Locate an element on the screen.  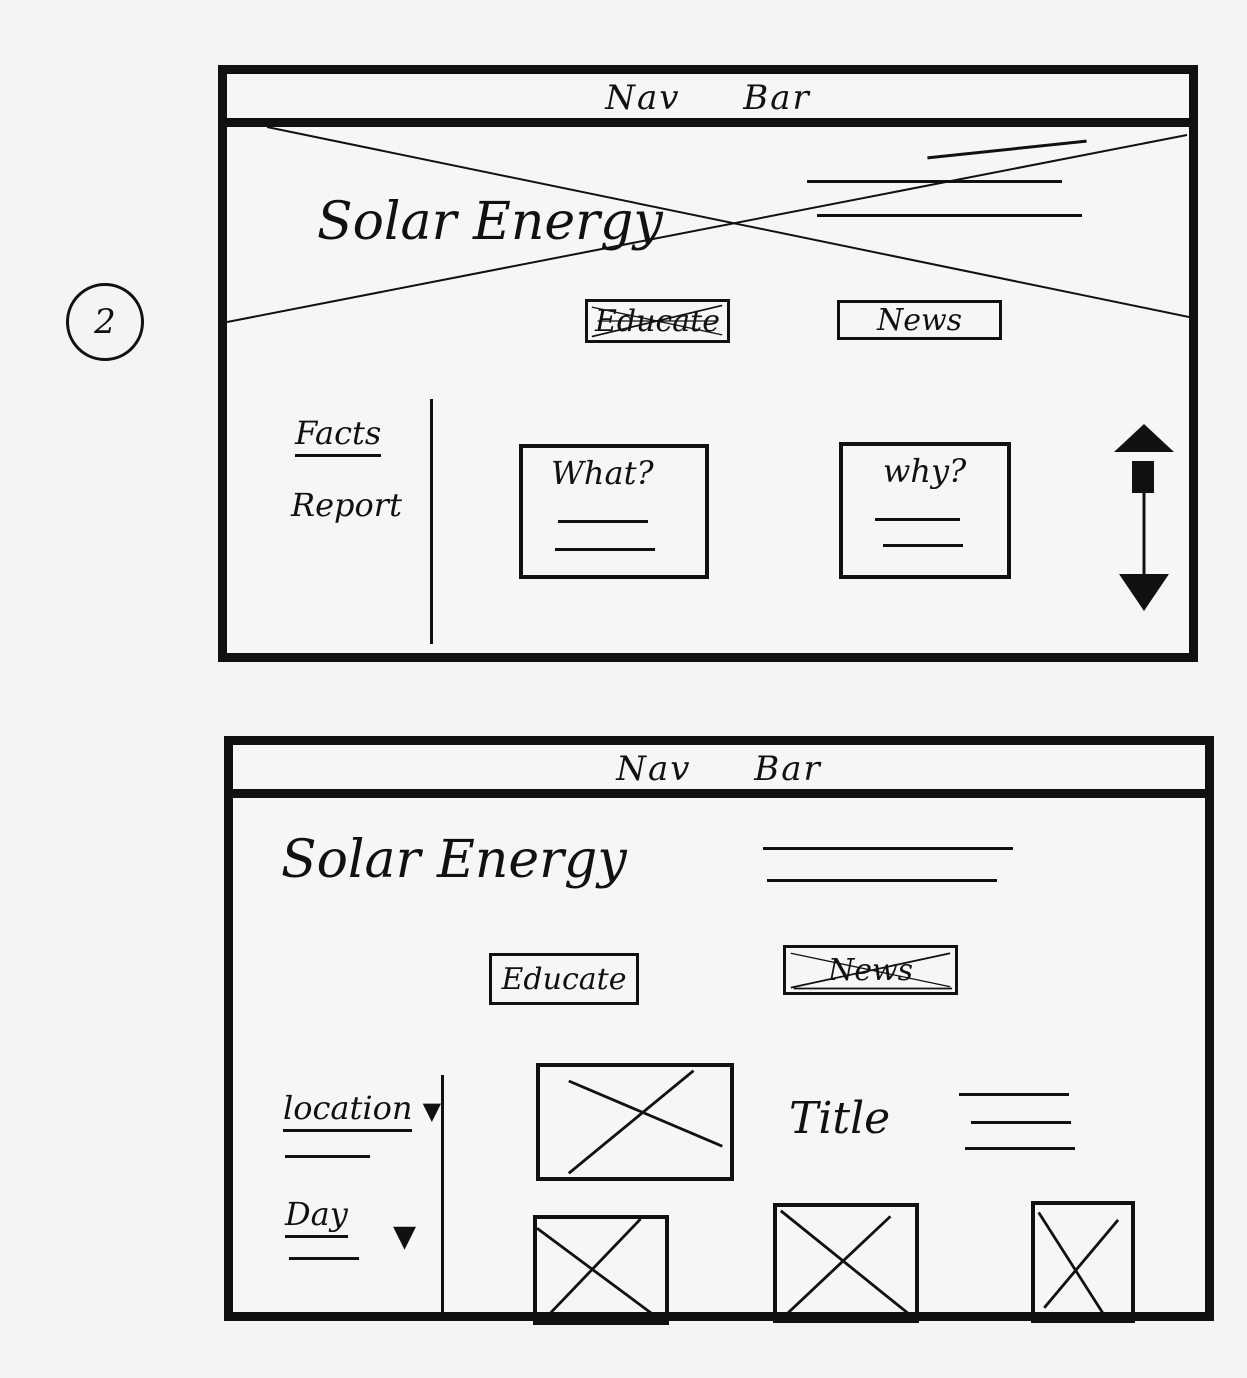
scroll-thumb is located at coordinates (1143, 477).